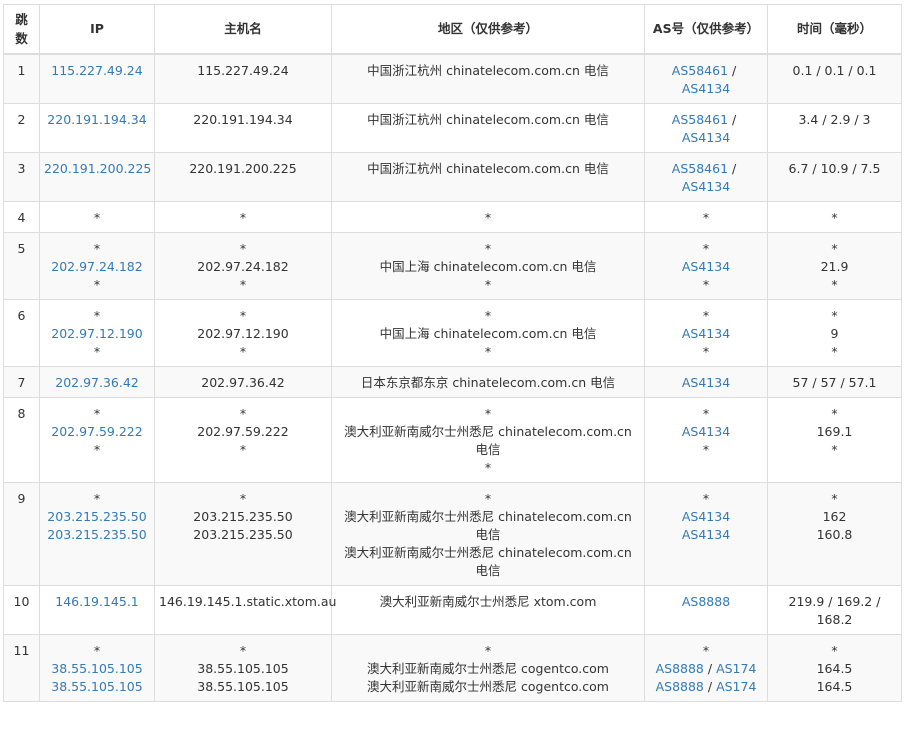 This screenshot has width=905, height=737. I want to click on ip-cell: *, so click(97, 217).